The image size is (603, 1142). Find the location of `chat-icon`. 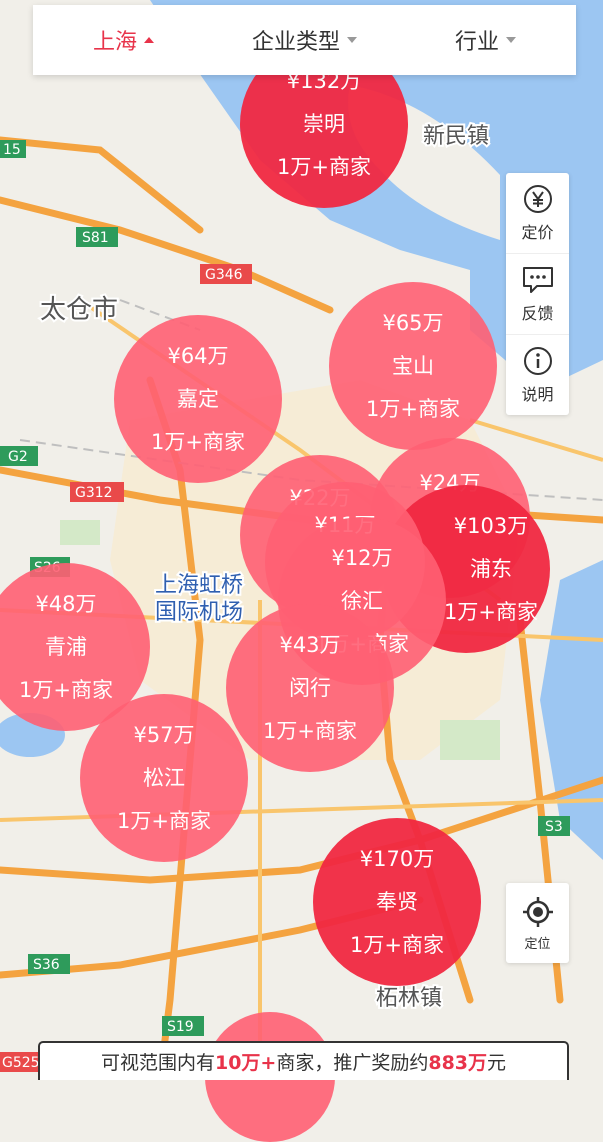

chat-icon is located at coordinates (537, 280).